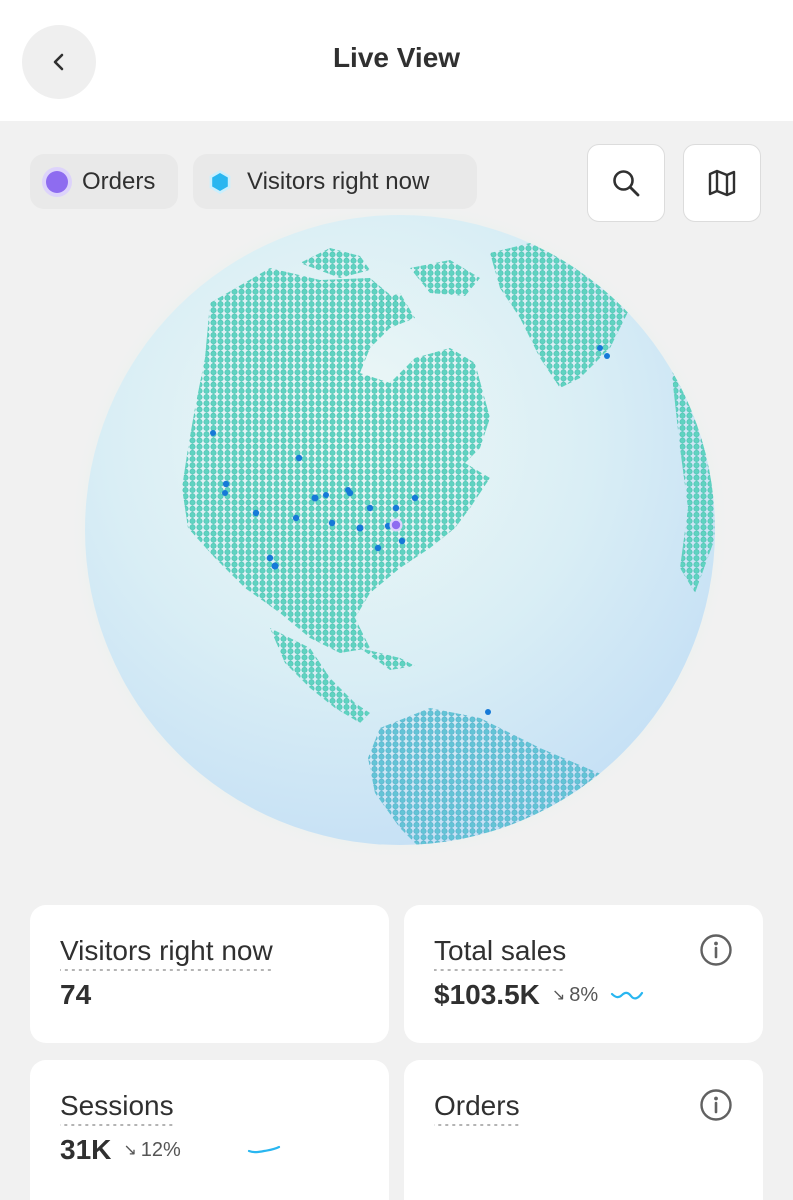 Image resolution: width=793 pixels, height=1200 pixels. What do you see at coordinates (583, 974) in the screenshot?
I see `total-sales-card: Total sales $103.5K ↘ 8%` at bounding box center [583, 974].